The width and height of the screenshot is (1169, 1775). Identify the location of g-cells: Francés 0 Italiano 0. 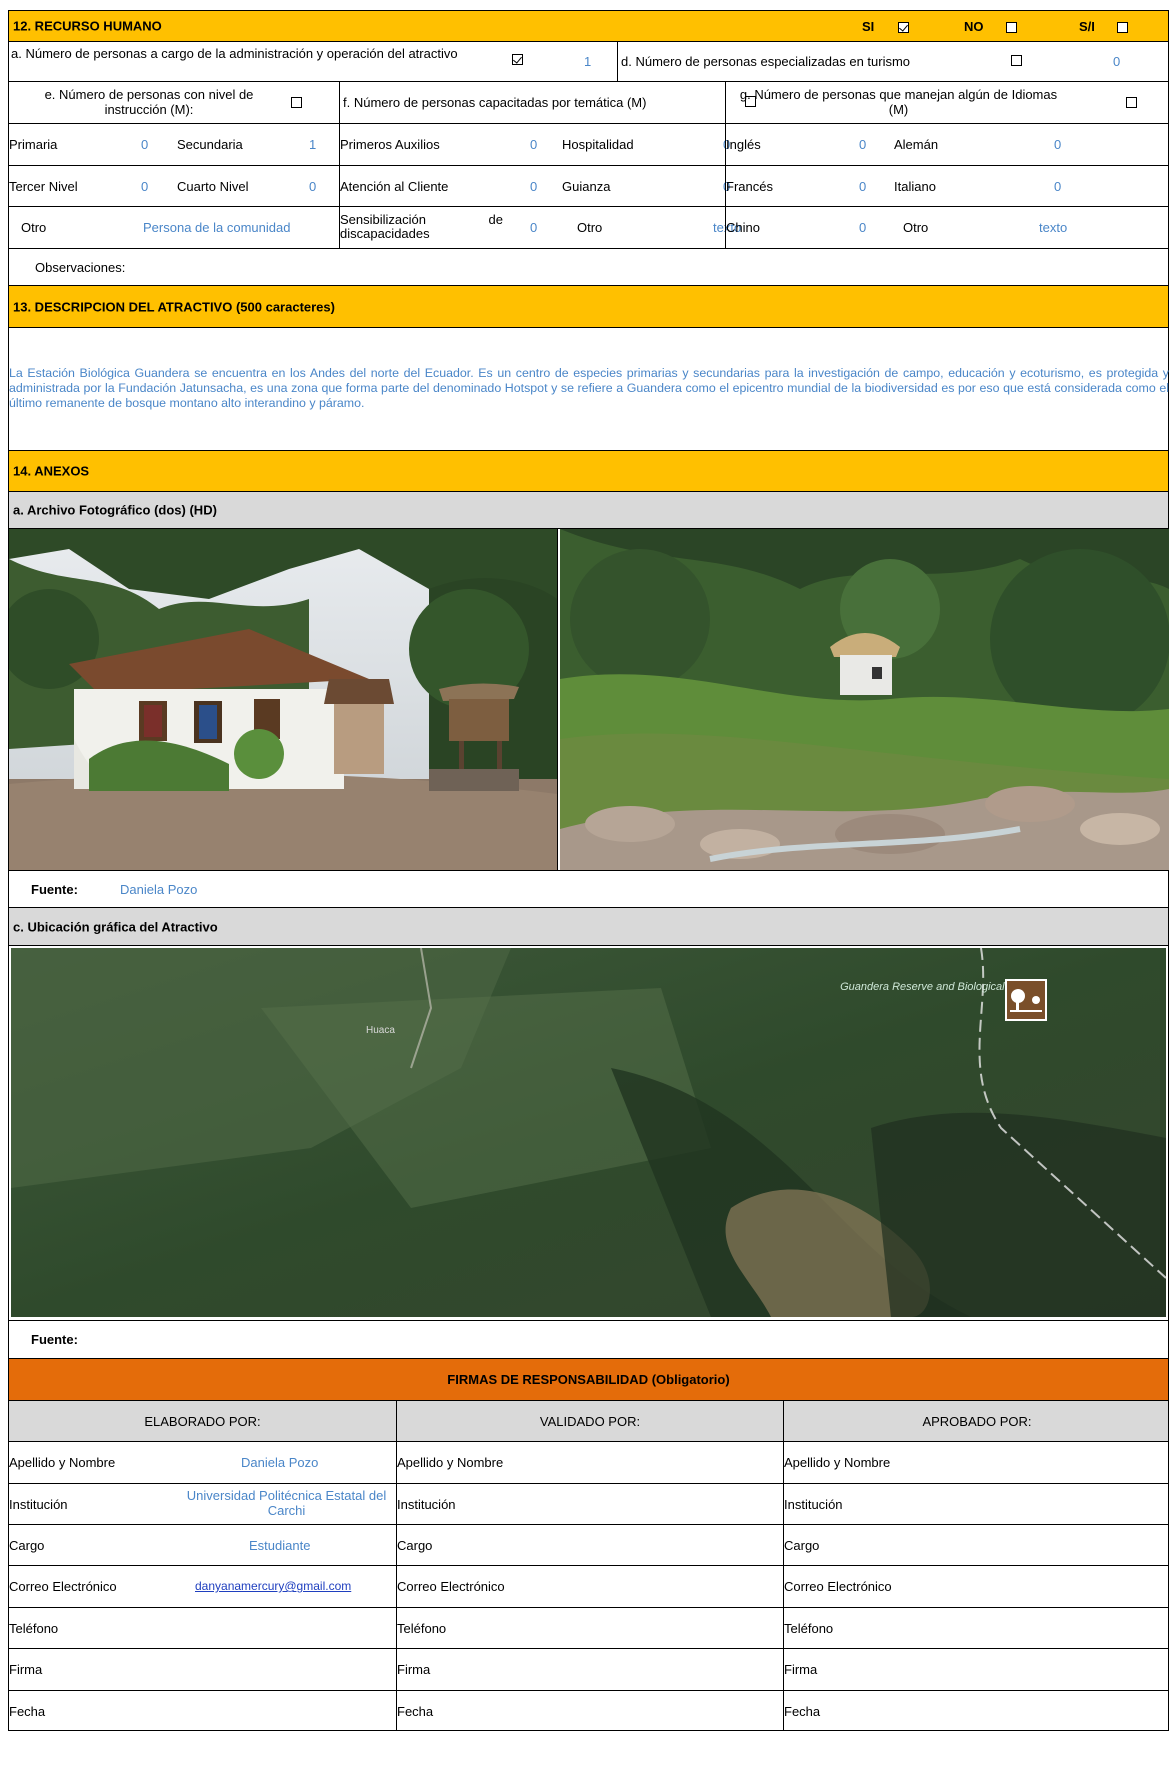
(947, 186).